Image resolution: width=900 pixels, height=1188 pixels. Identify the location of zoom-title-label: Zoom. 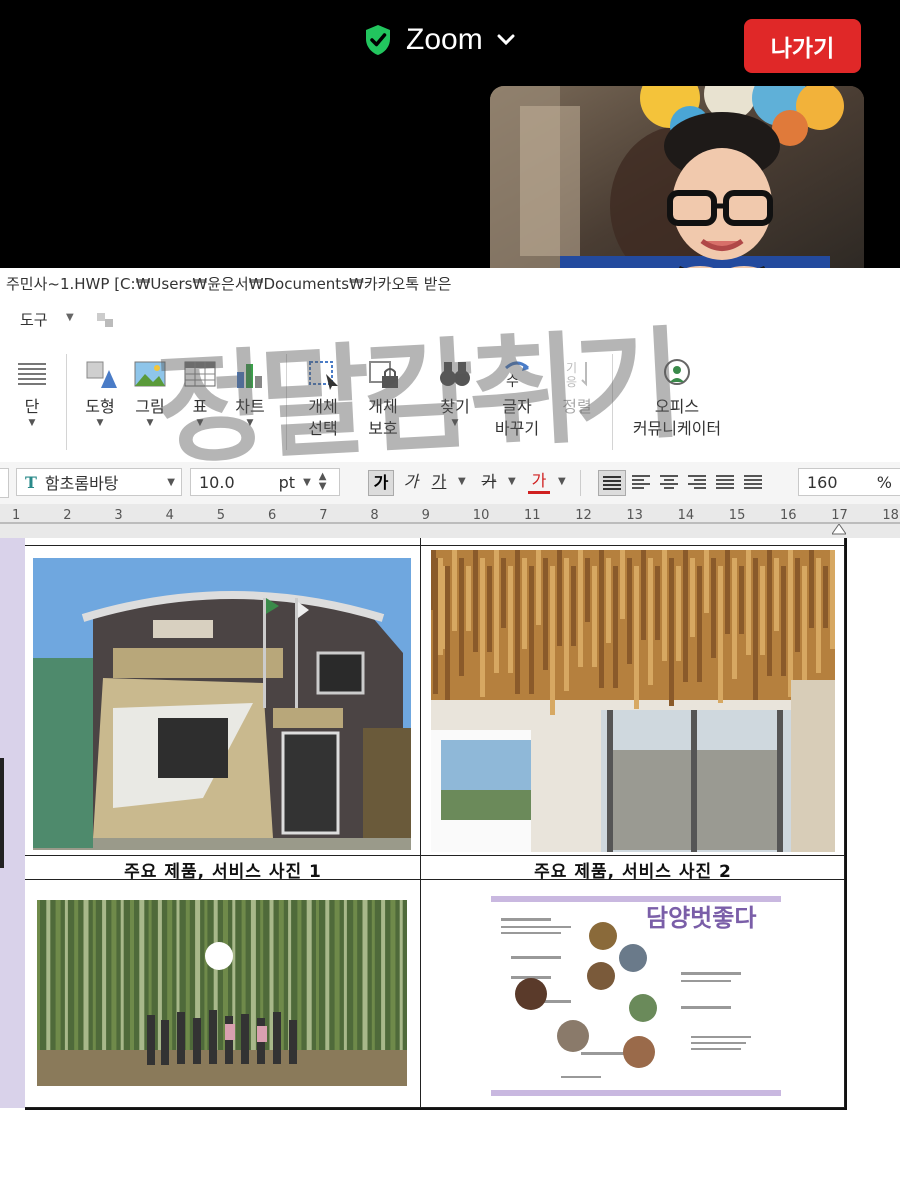
(444, 39).